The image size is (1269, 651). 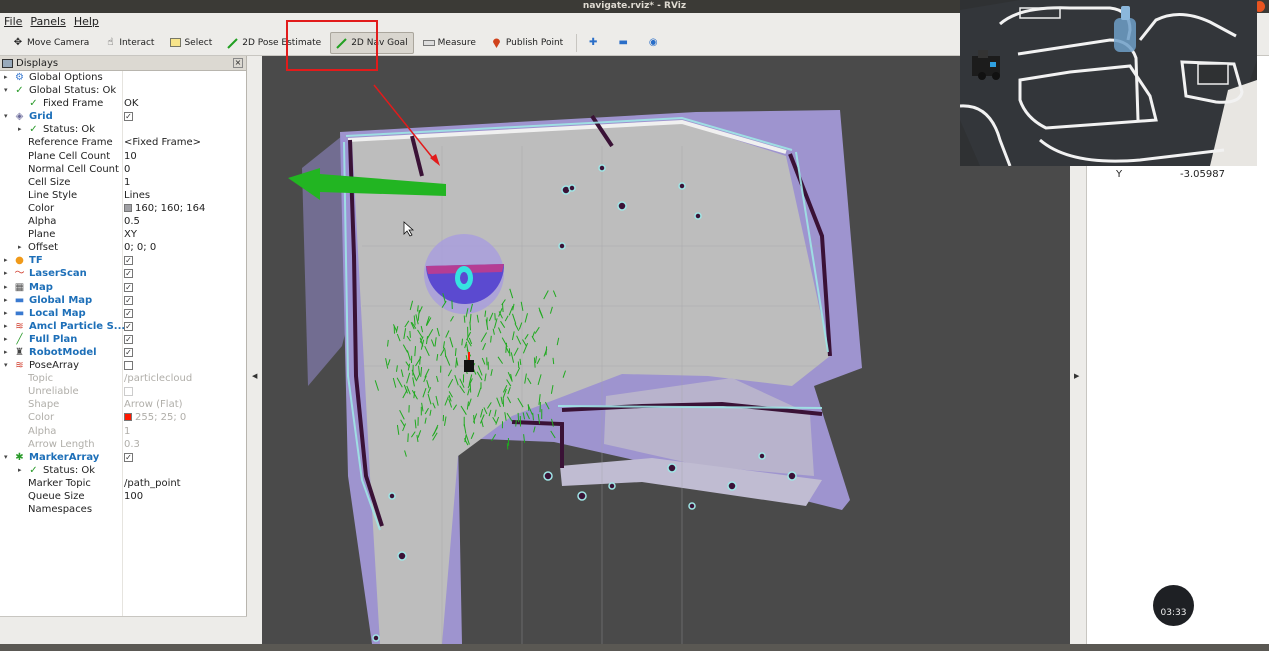 What do you see at coordinates (155, 417) in the screenshot?
I see `display-value: 255; 25; 0` at bounding box center [155, 417].